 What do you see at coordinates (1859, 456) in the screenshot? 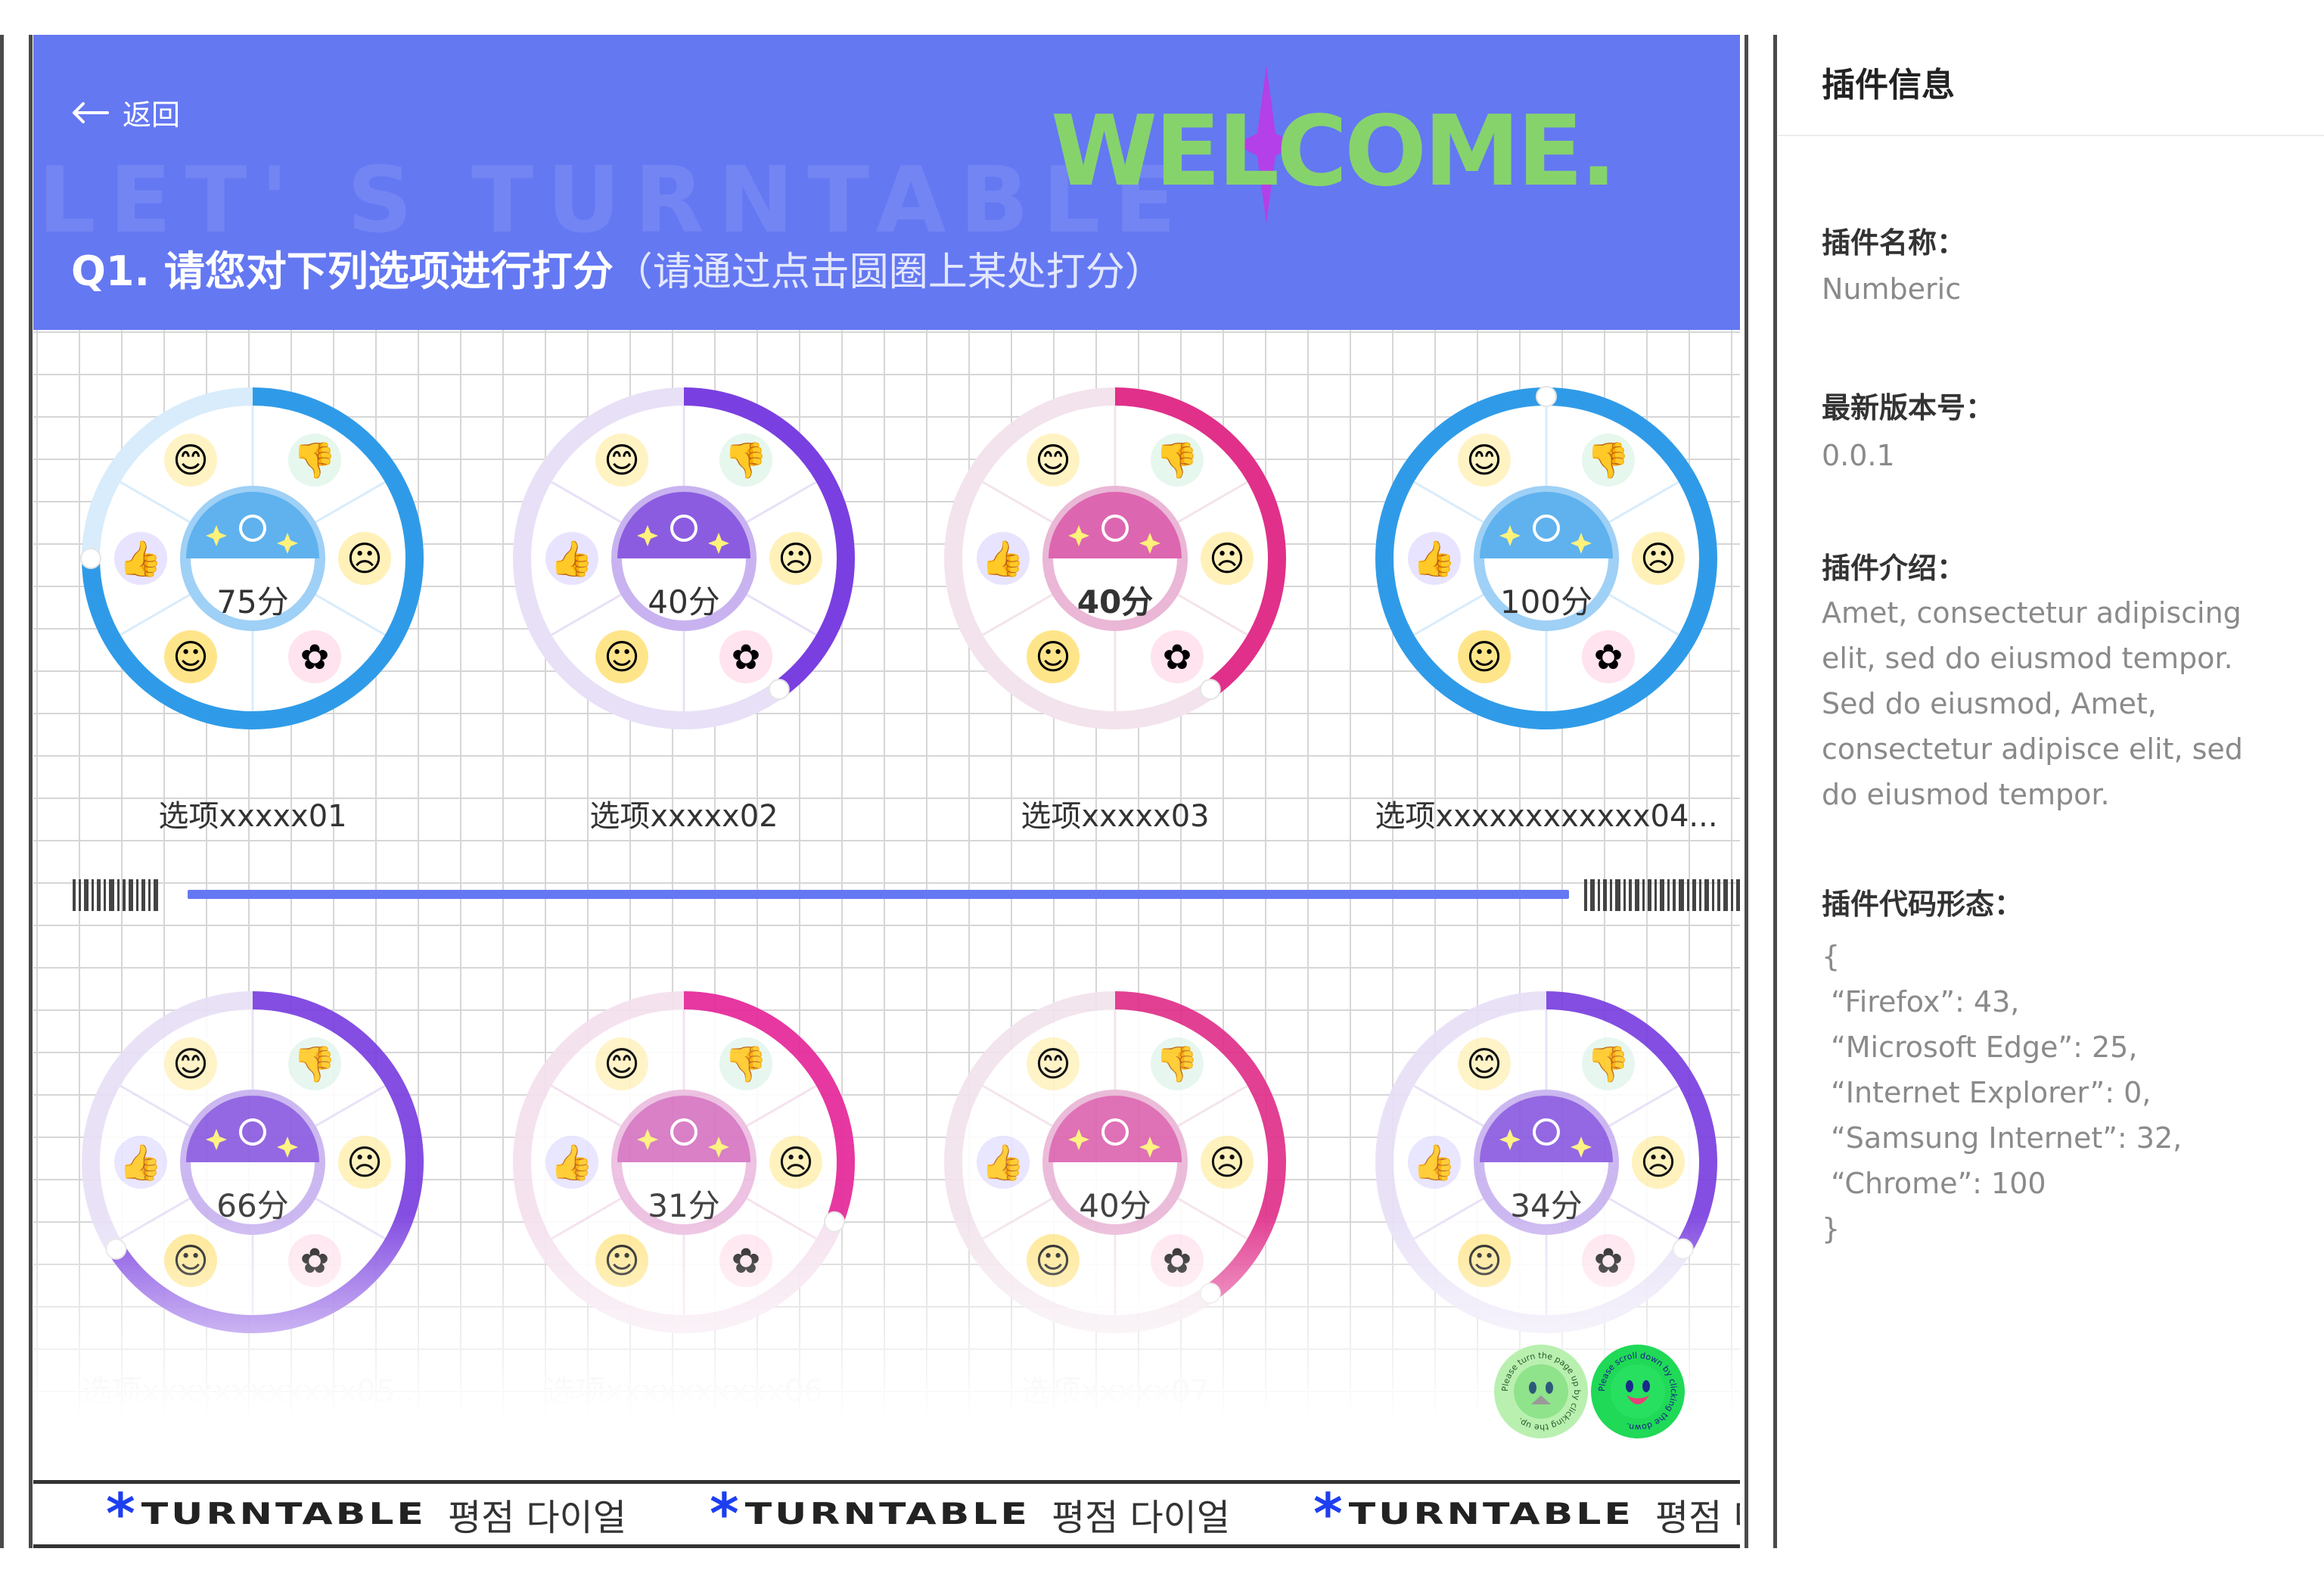
I see `plugin-version-value: 0.0.1` at bounding box center [1859, 456].